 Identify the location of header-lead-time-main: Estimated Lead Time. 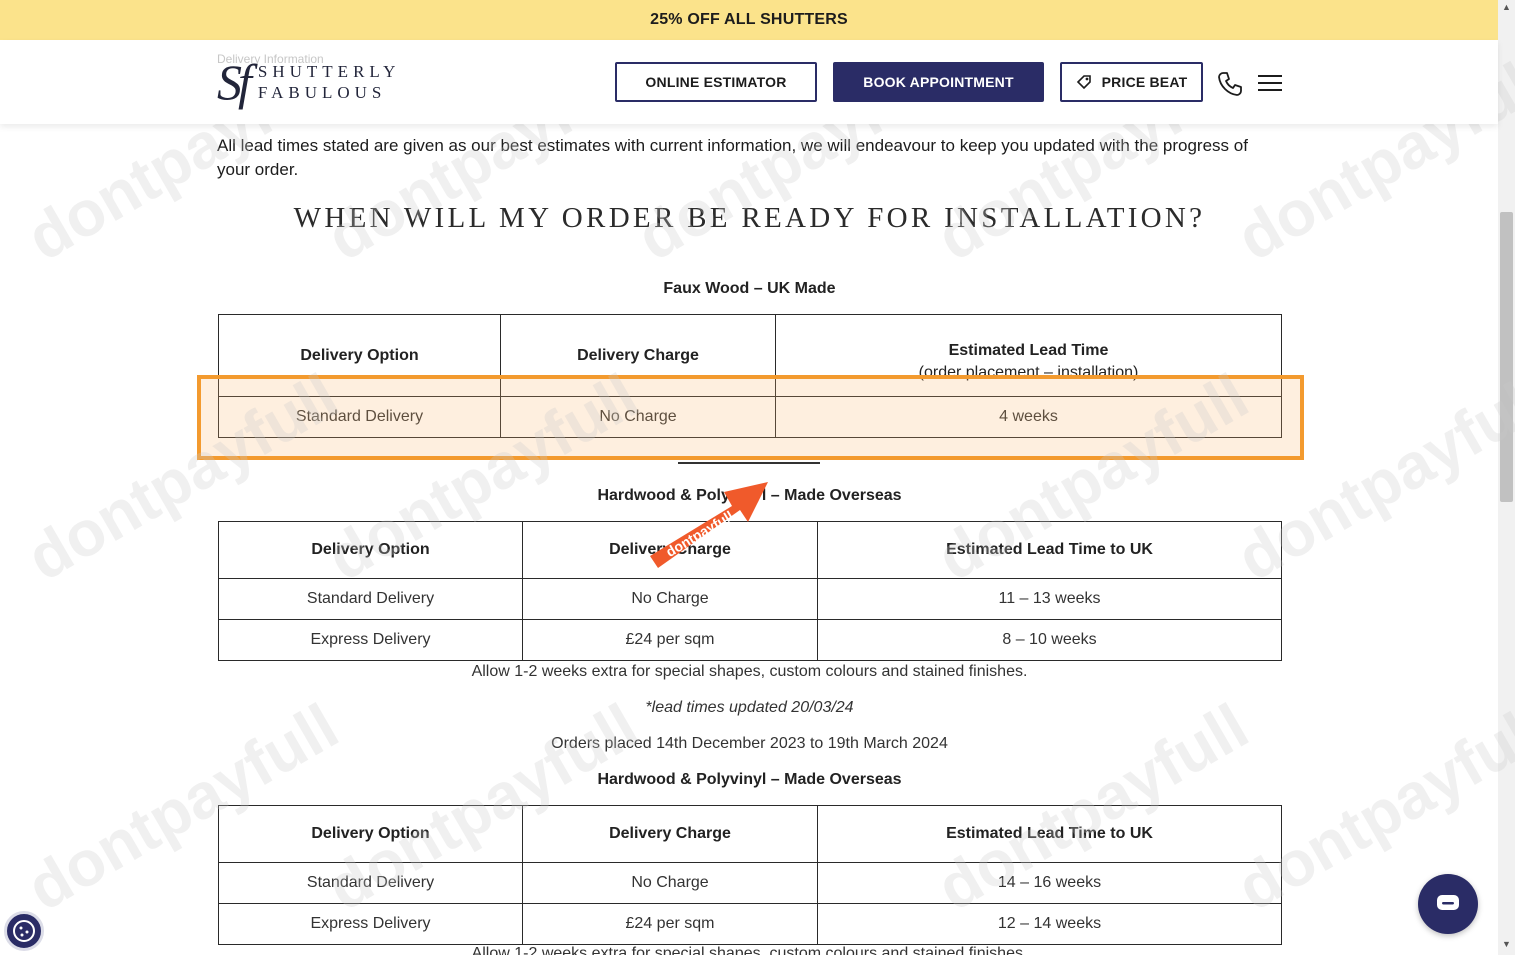
(1028, 350).